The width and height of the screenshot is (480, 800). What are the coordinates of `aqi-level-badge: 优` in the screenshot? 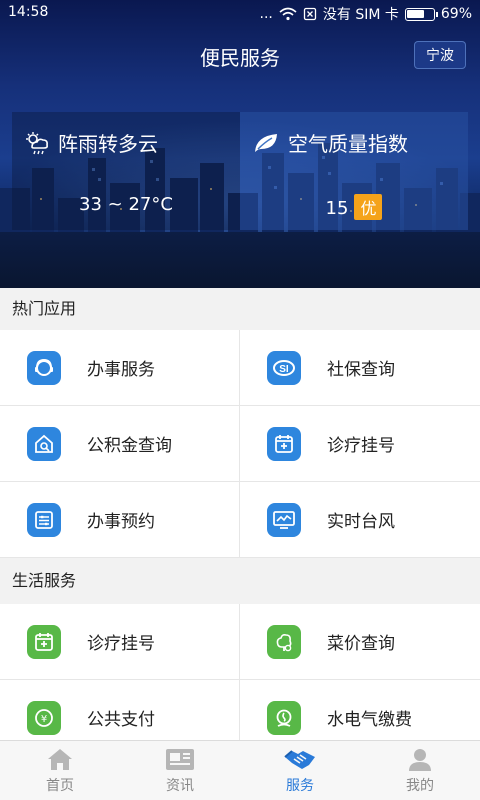 It's located at (368, 207).